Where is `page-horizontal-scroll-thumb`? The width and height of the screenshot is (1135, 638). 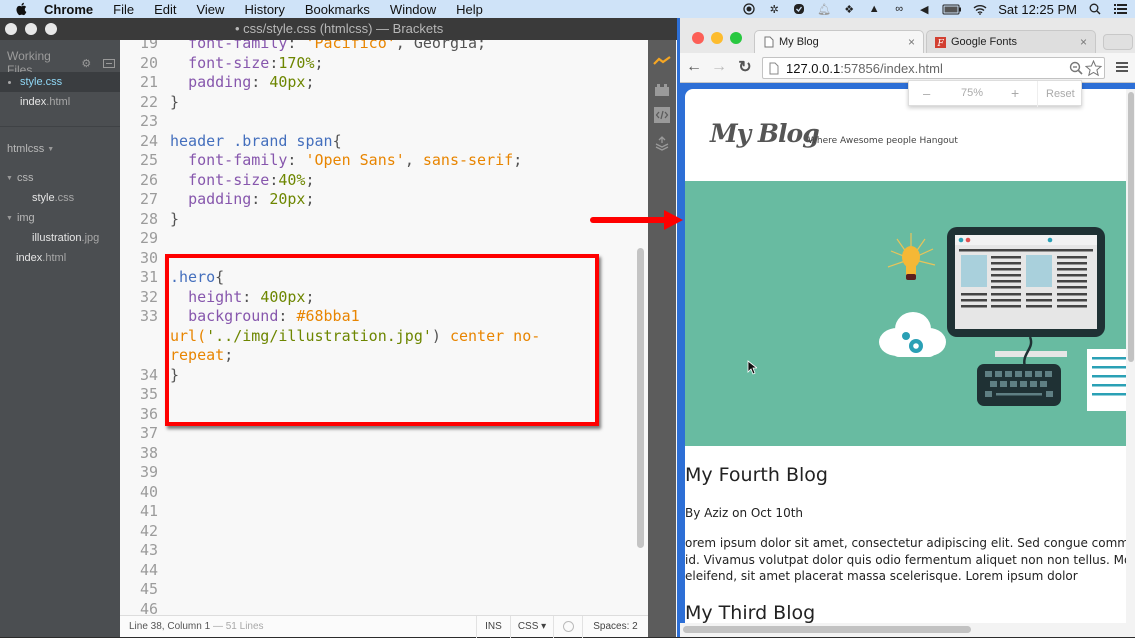 page-horizontal-scroll-thumb is located at coordinates (827, 629).